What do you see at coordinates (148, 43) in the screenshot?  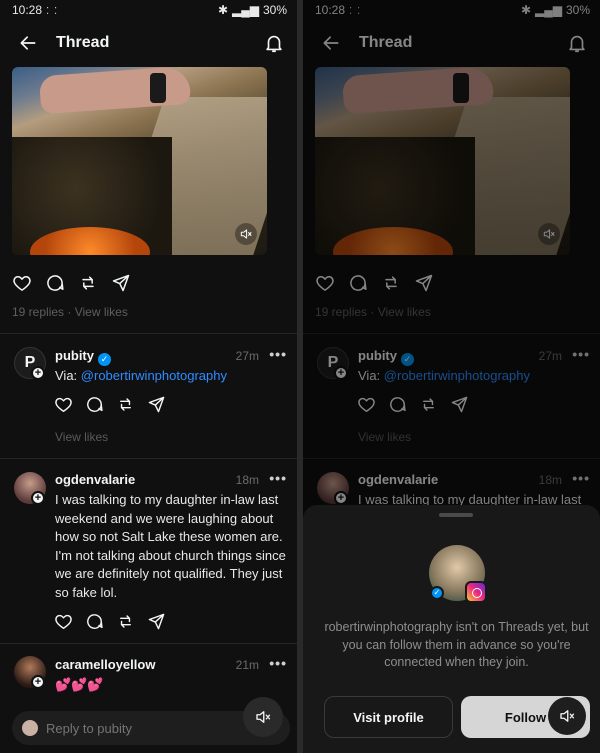 I see `app-bar: Thread` at bounding box center [148, 43].